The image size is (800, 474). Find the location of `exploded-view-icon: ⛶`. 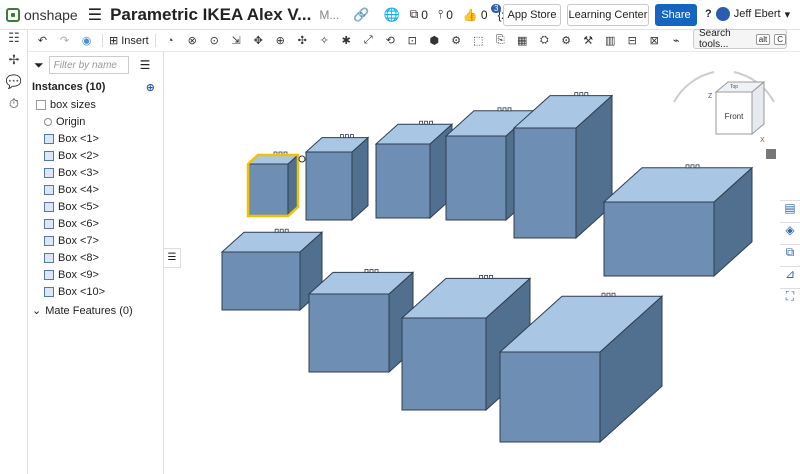

exploded-view-icon: ⛶ is located at coordinates (790, 299).